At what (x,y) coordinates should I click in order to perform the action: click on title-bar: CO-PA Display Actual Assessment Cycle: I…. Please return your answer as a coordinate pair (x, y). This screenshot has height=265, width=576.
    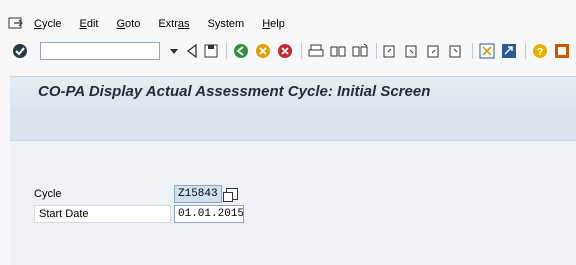
    Looking at the image, I should click on (293, 92).